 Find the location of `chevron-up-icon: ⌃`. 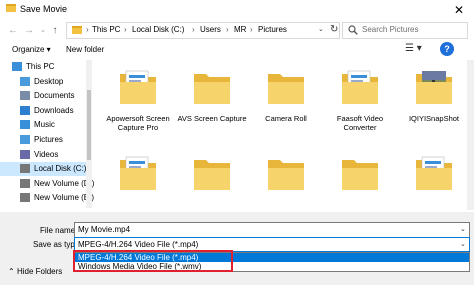

chevron-up-icon: ⌃ is located at coordinates (11, 271).